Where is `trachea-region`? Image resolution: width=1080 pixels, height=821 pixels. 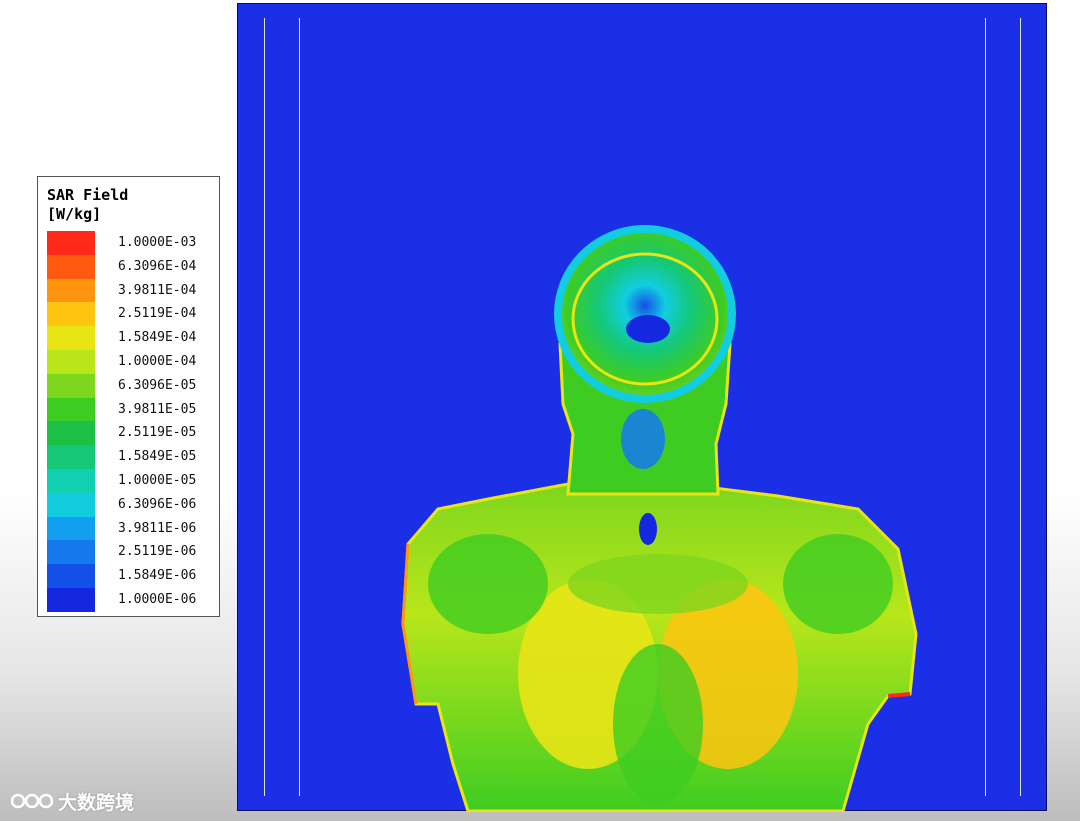
trachea-region is located at coordinates (648, 529).